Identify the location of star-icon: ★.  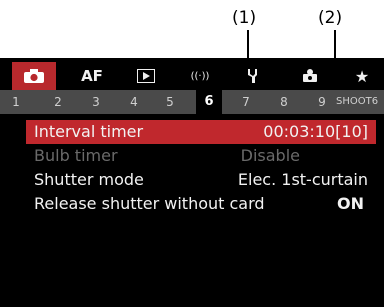
(362, 76).